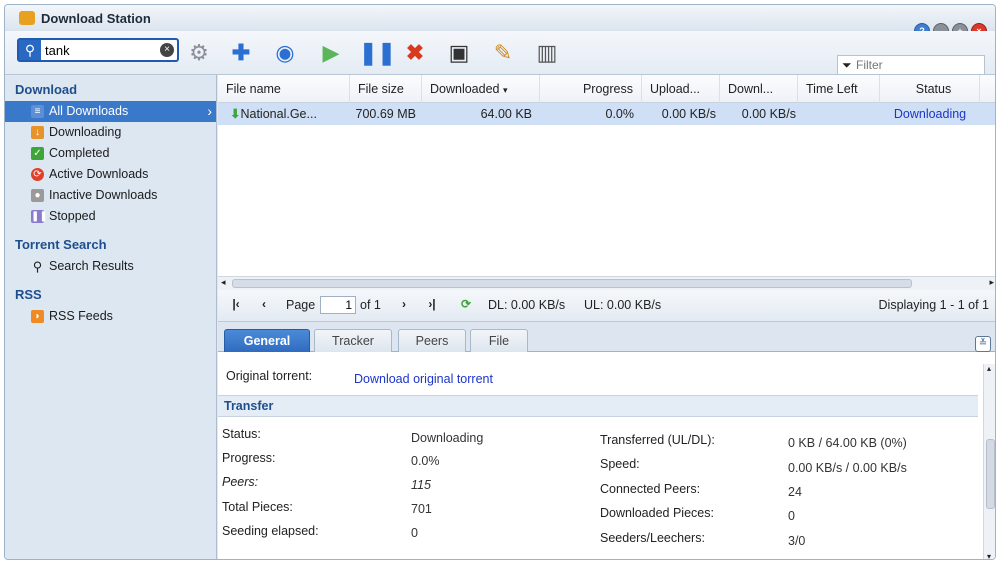 The image size is (1000, 587). What do you see at coordinates (991, 282) in the screenshot?
I see `scroll-right-icon: ▸` at bounding box center [991, 282].